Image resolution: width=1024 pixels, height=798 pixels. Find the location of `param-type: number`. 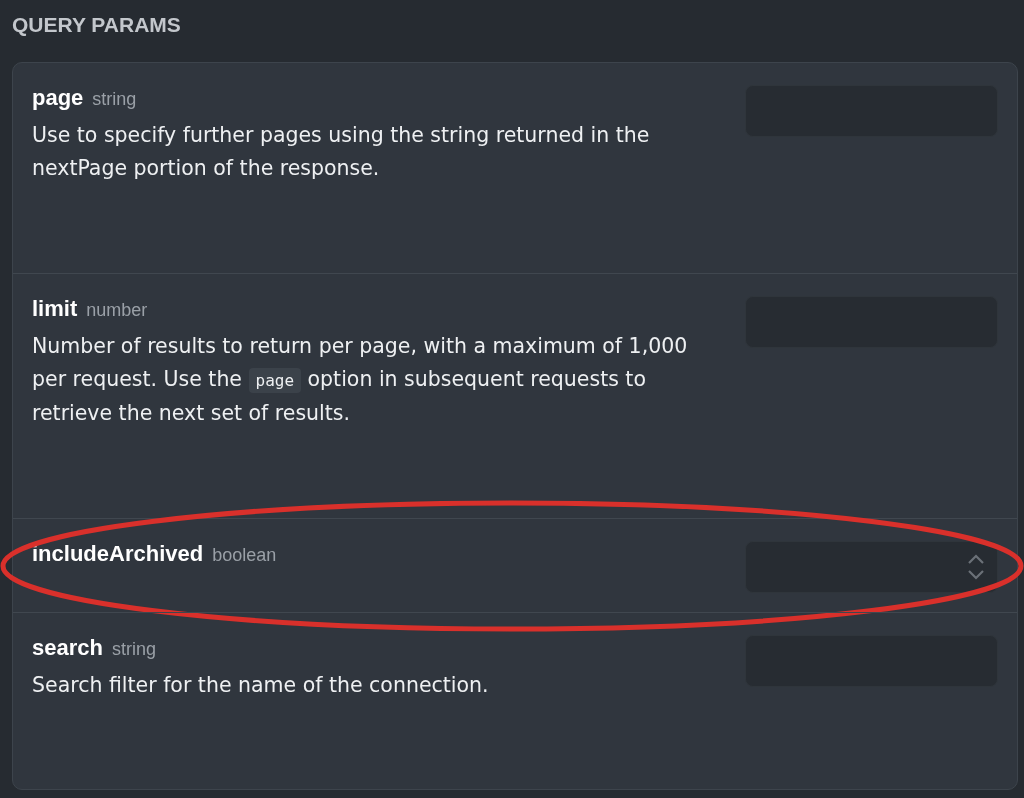

param-type: number is located at coordinates (117, 310).